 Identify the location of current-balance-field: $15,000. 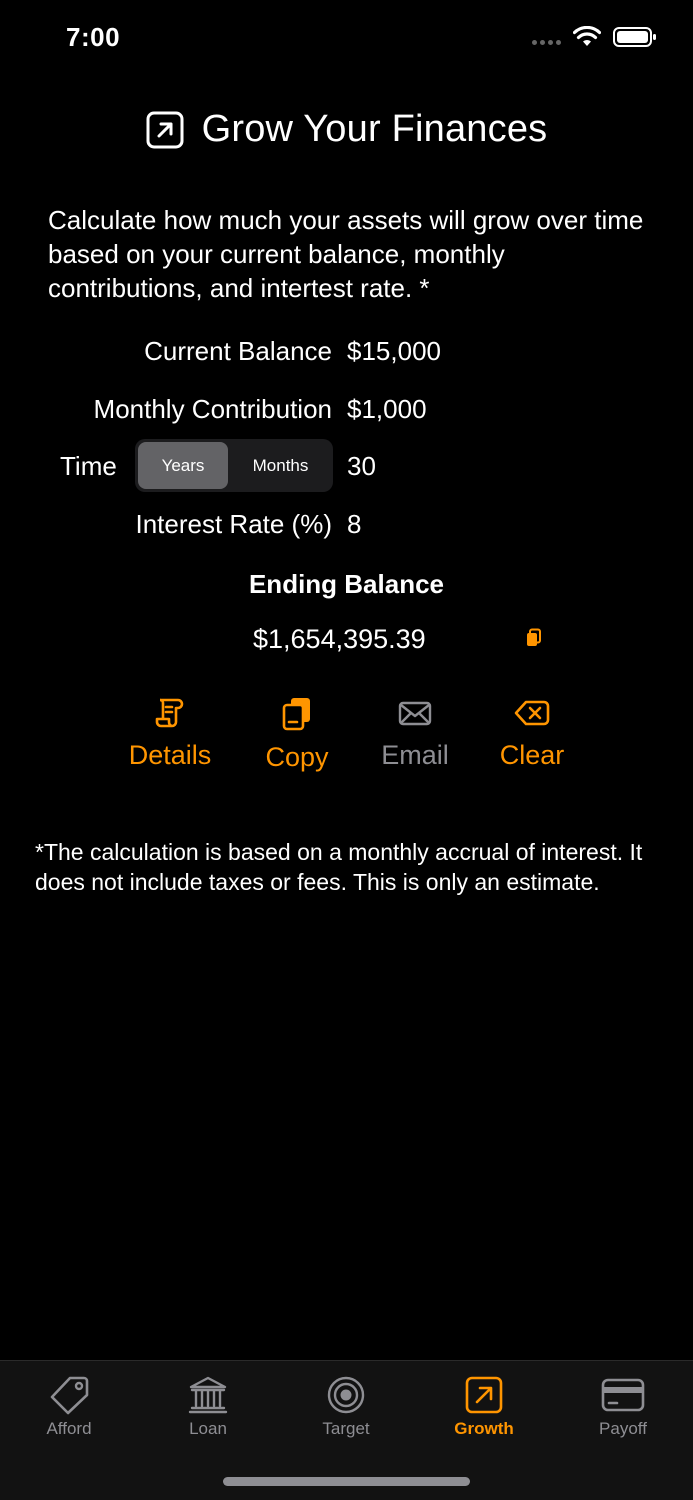
(394, 351).